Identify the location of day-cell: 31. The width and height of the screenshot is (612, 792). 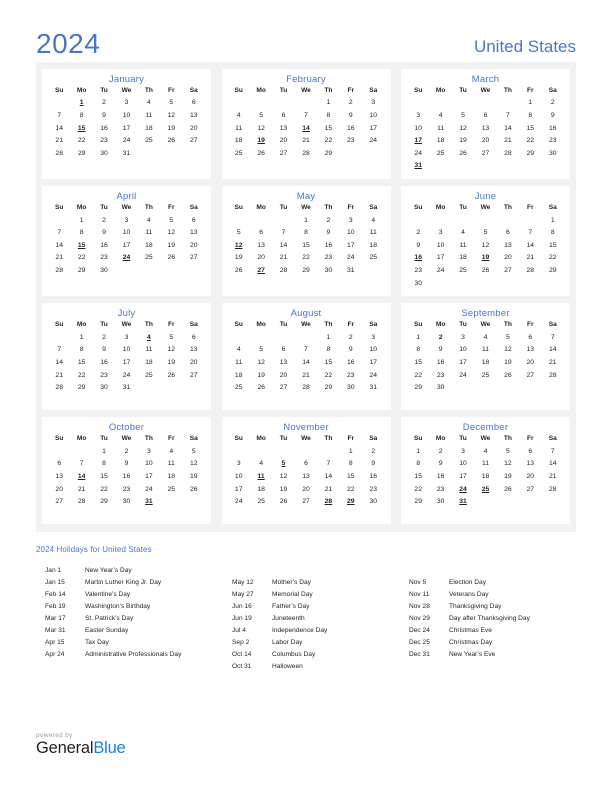
(126, 388).